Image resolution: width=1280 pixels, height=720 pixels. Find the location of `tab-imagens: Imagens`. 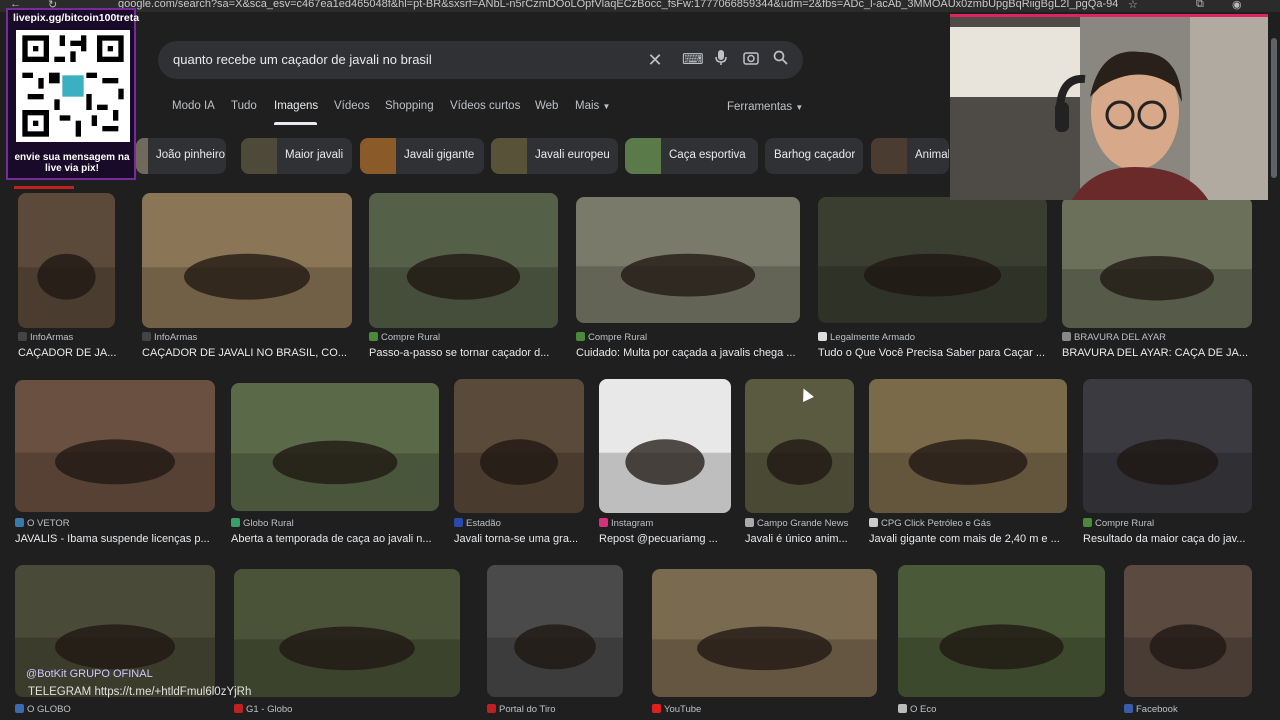

tab-imagens: Imagens is located at coordinates (296, 106).